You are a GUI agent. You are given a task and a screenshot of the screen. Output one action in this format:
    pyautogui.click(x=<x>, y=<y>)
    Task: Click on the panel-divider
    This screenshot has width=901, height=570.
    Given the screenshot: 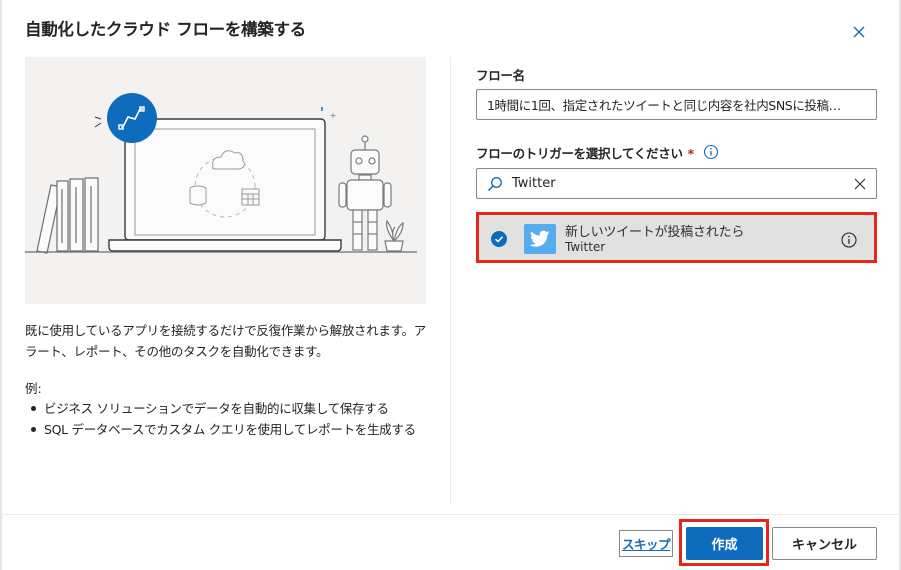 What is the action you would take?
    pyautogui.click(x=450, y=281)
    